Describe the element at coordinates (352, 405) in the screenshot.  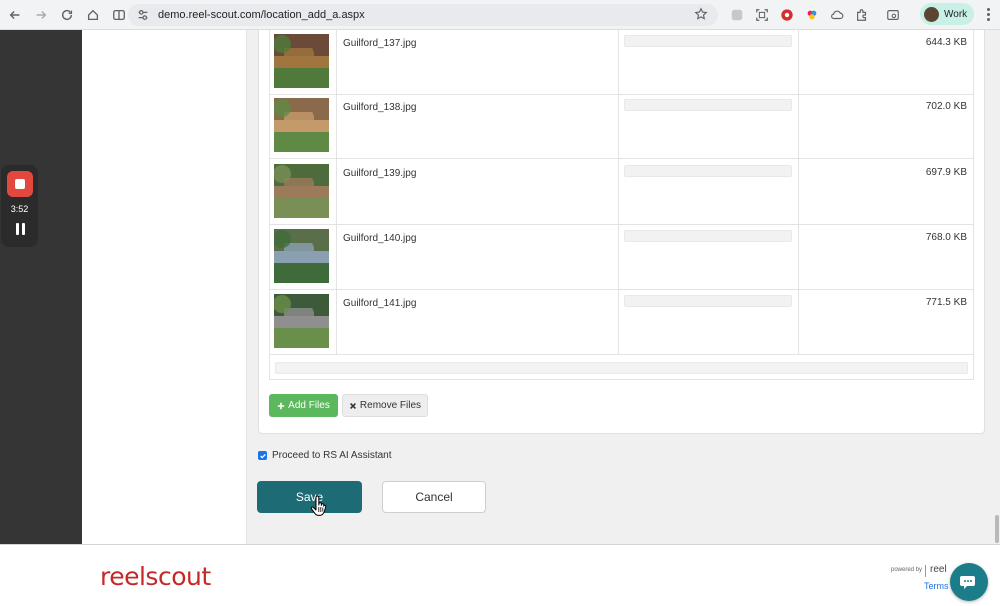
I see `close-icon` at that location.